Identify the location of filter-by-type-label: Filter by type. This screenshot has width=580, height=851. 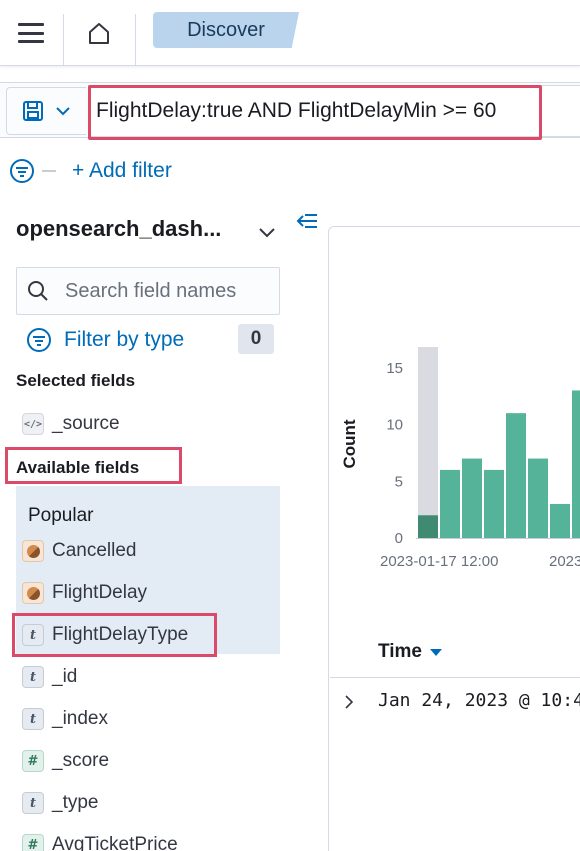
(124, 339).